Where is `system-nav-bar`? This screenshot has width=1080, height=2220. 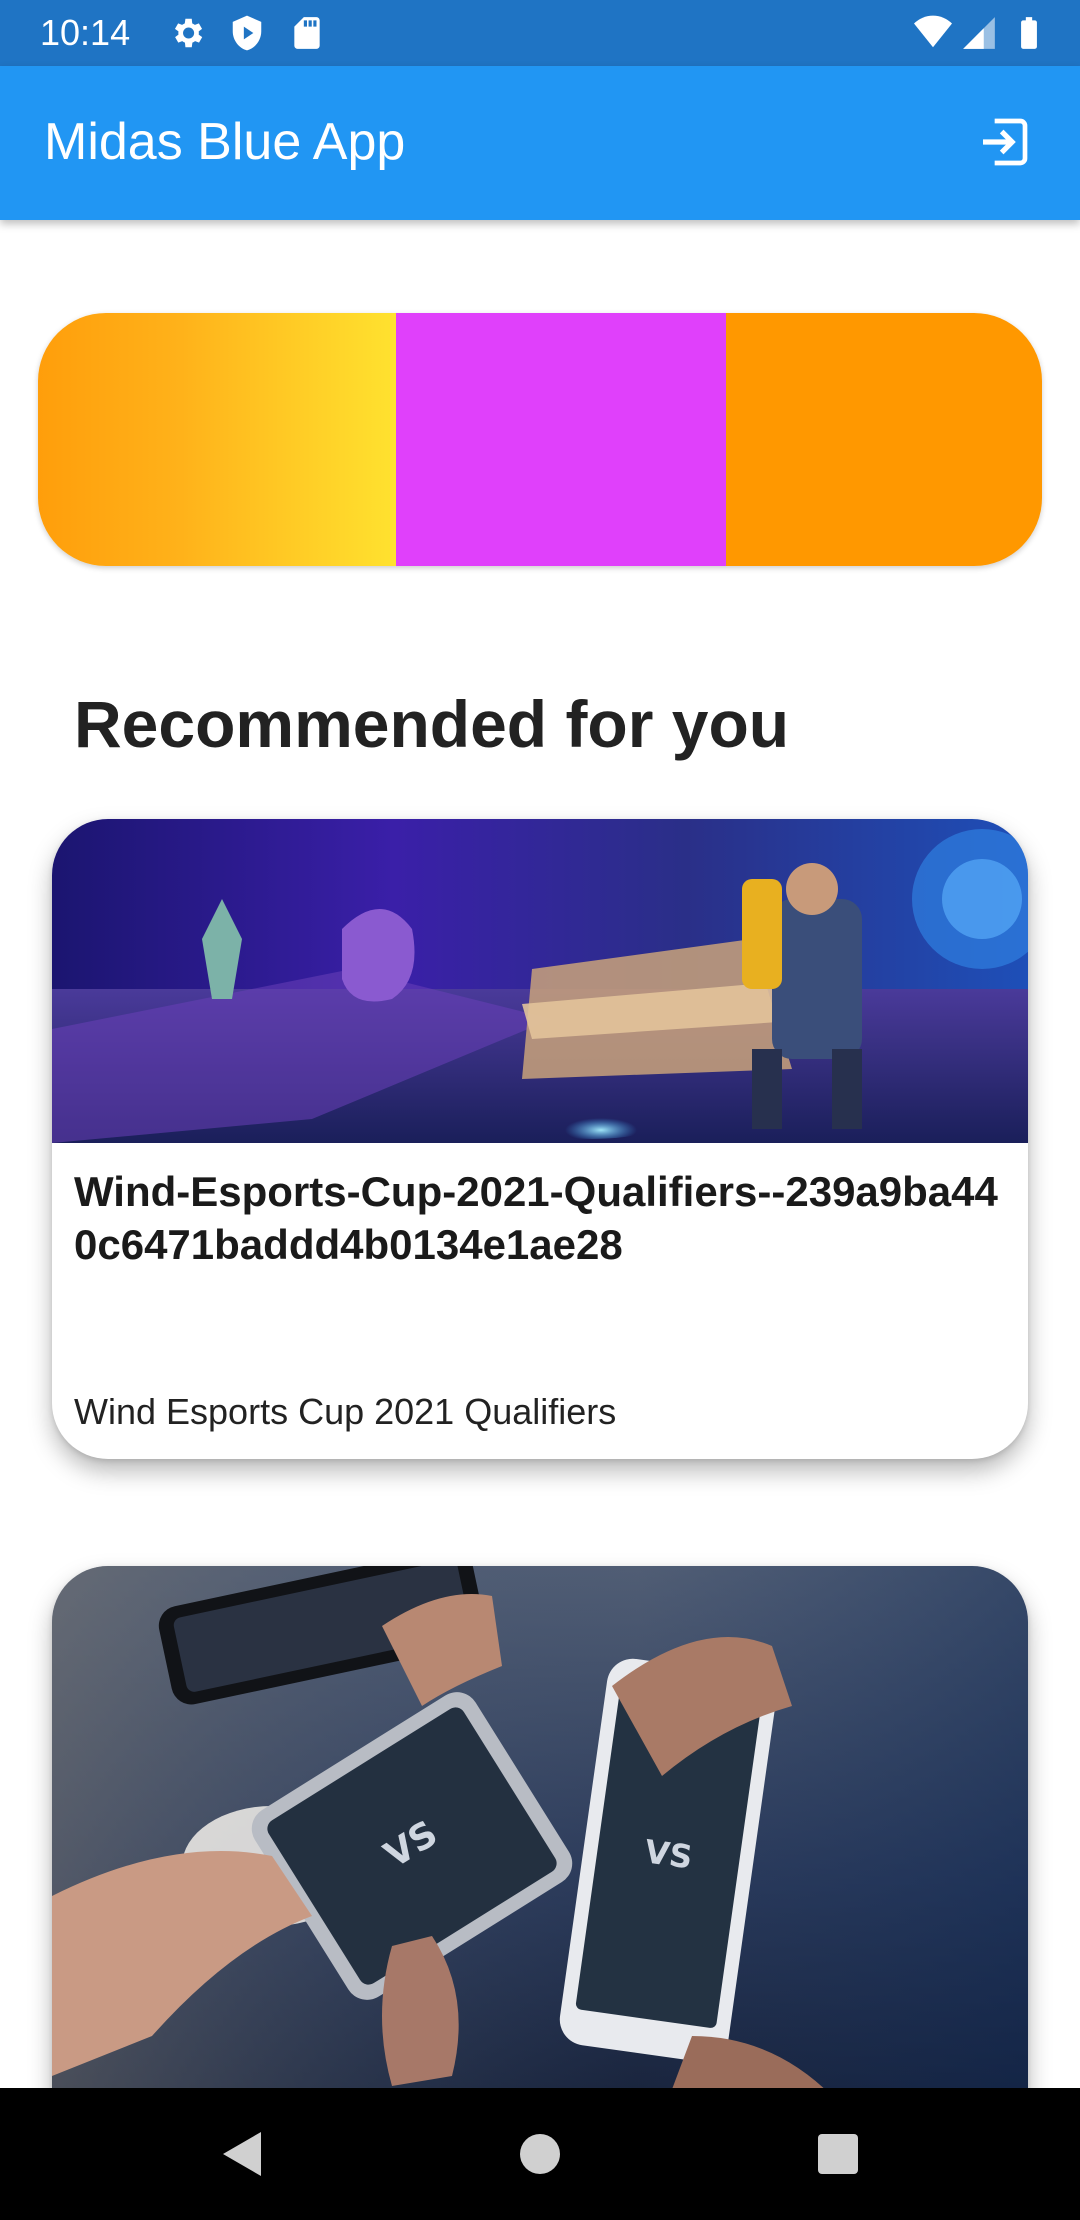
system-nav-bar is located at coordinates (540, 2154).